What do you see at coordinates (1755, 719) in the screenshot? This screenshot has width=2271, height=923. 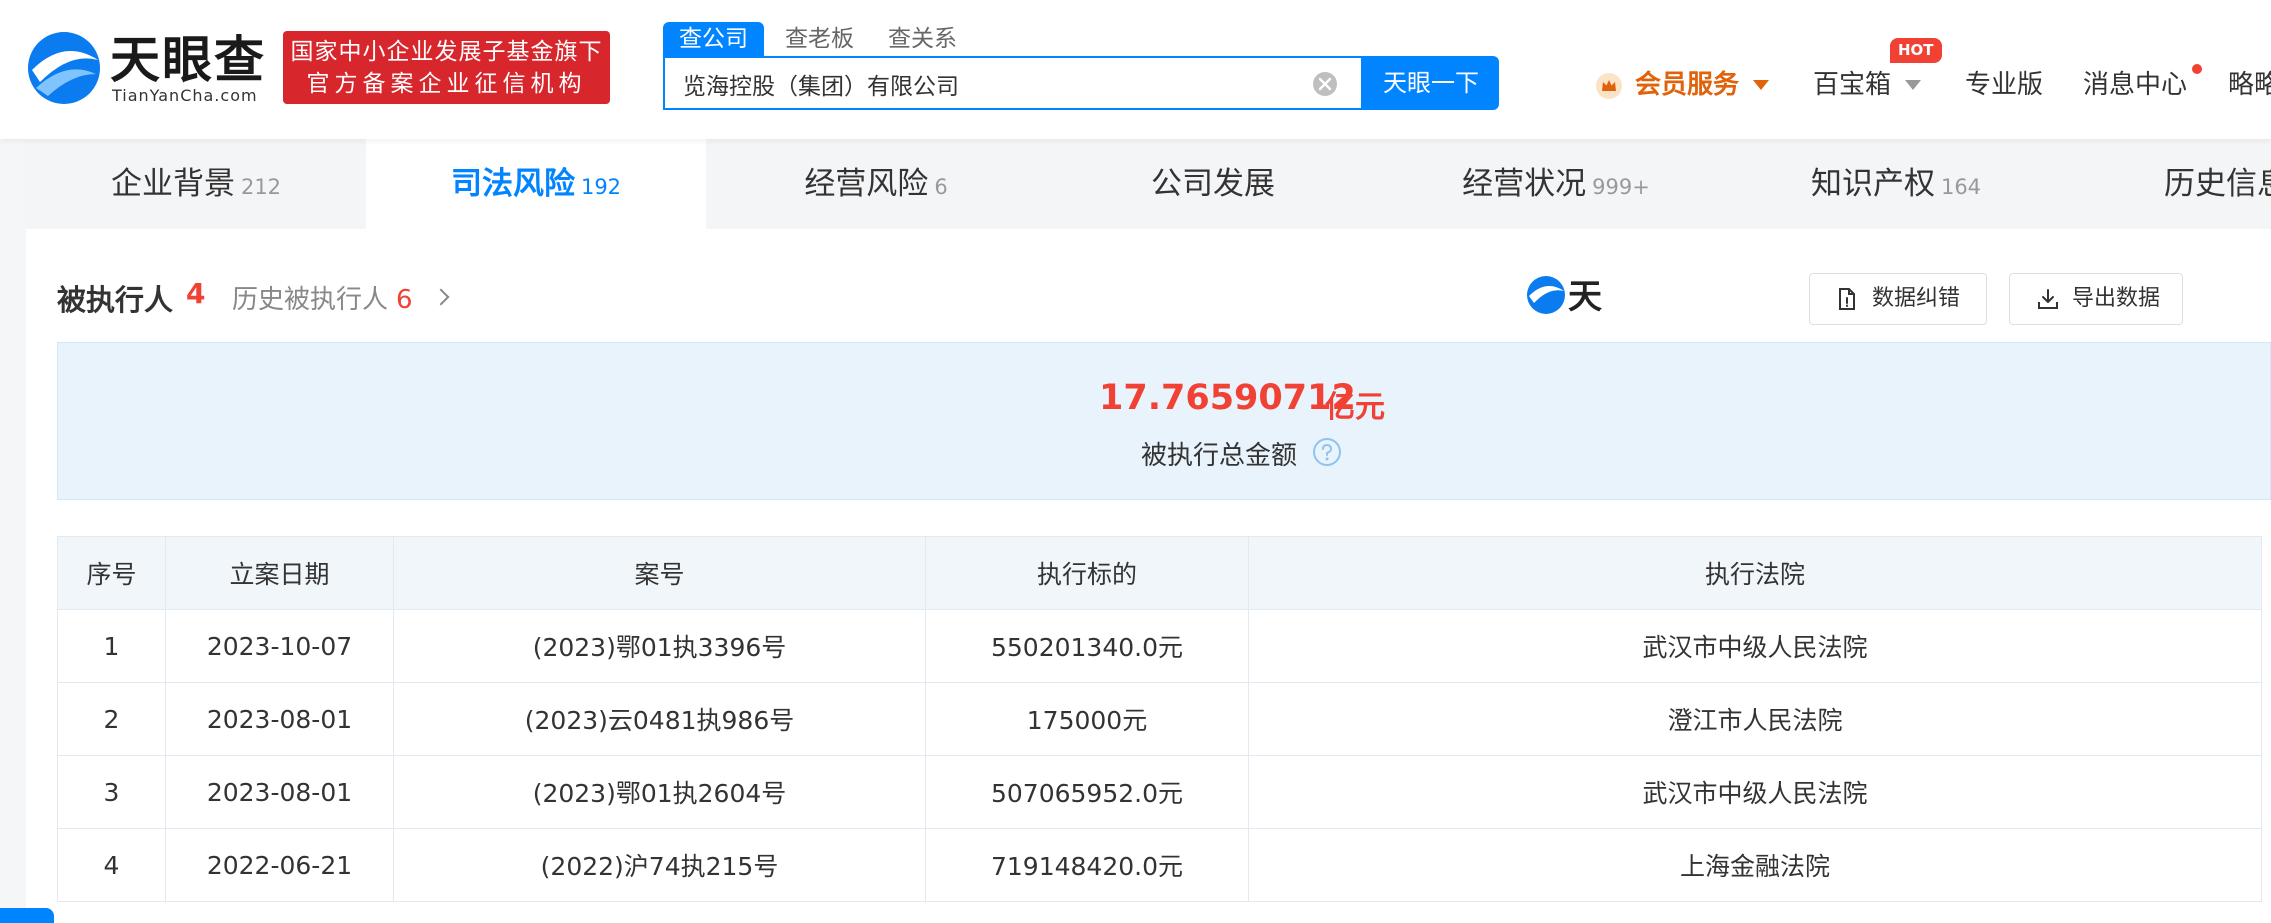 I see `execution-court: 澄江市人民法院` at bounding box center [1755, 719].